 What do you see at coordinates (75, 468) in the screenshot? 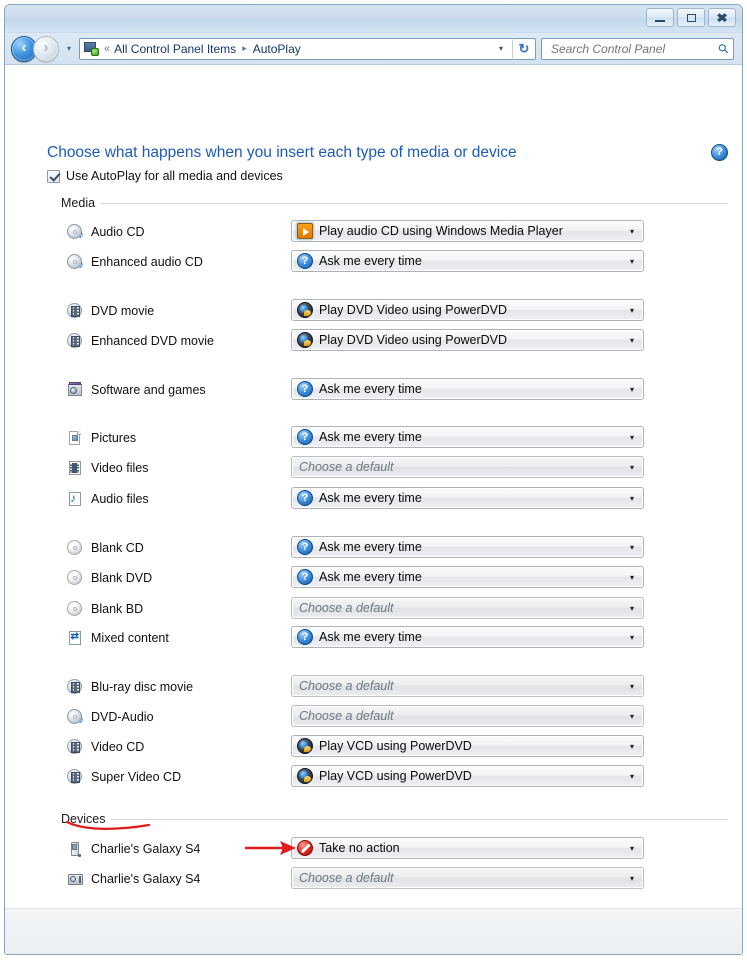
I see `video-files-icon` at bounding box center [75, 468].